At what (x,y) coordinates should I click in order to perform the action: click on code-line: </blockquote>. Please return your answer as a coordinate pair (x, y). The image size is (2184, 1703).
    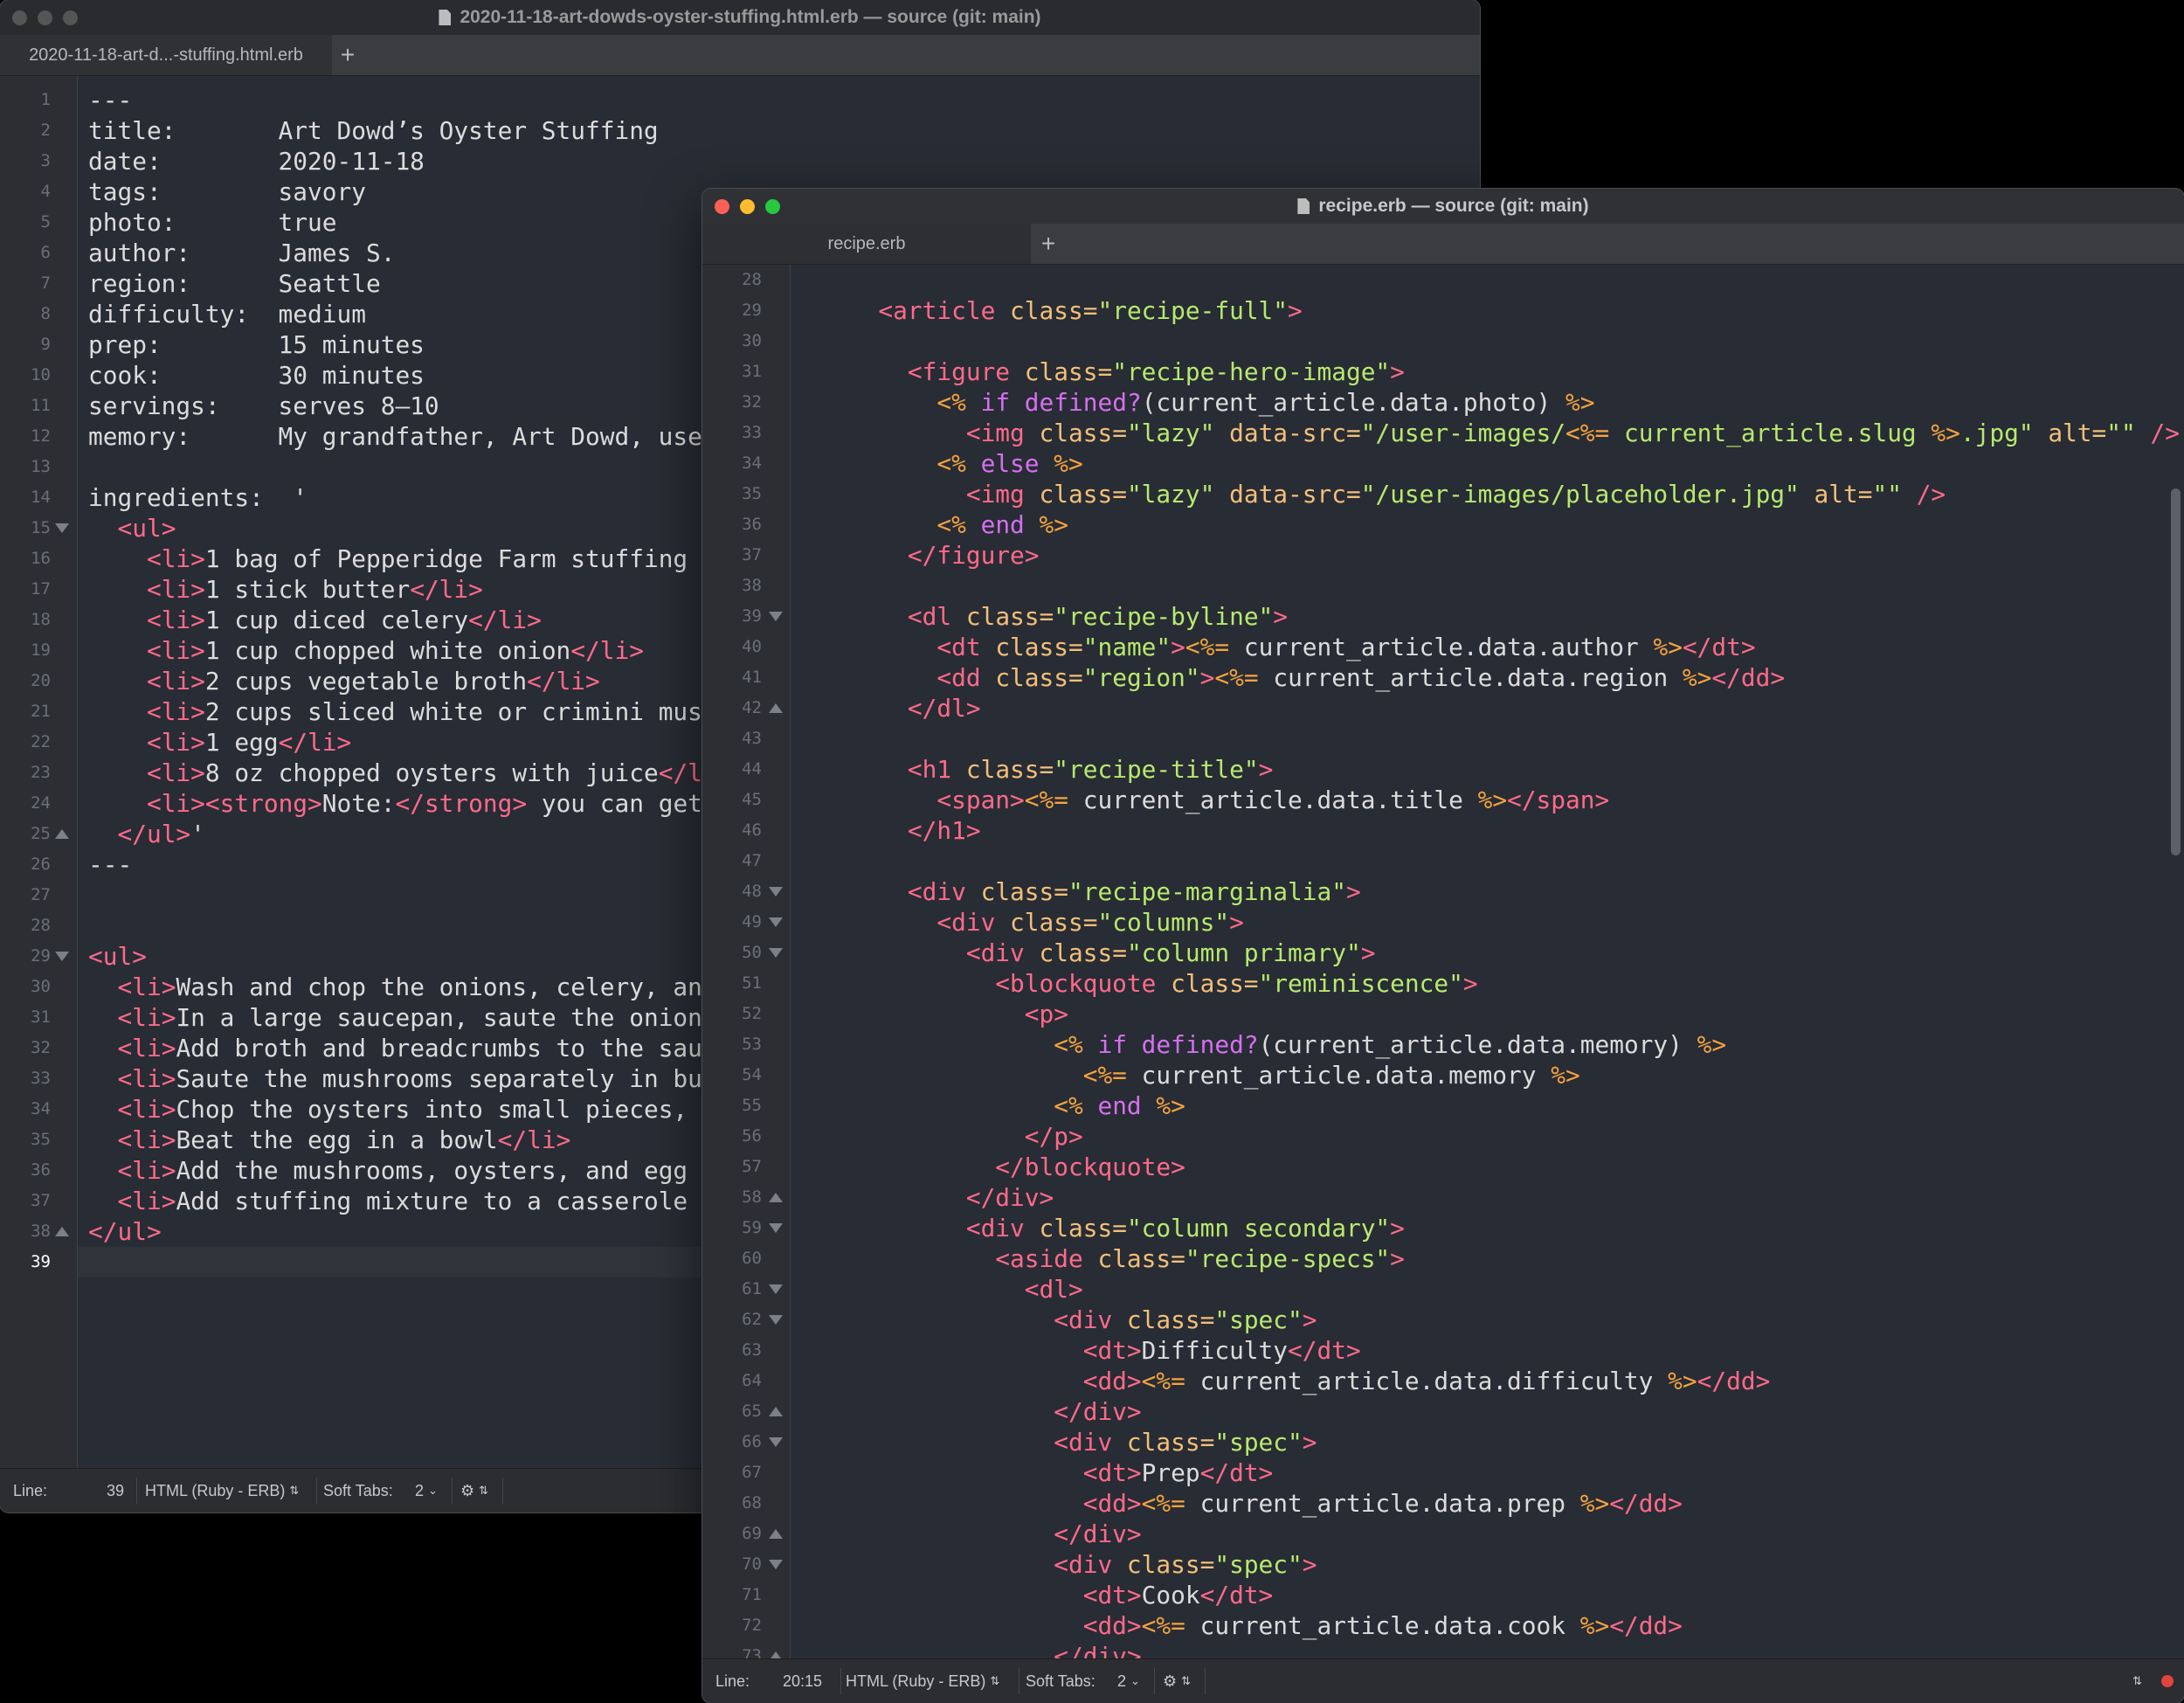
    Looking at the image, I should click on (988, 1167).